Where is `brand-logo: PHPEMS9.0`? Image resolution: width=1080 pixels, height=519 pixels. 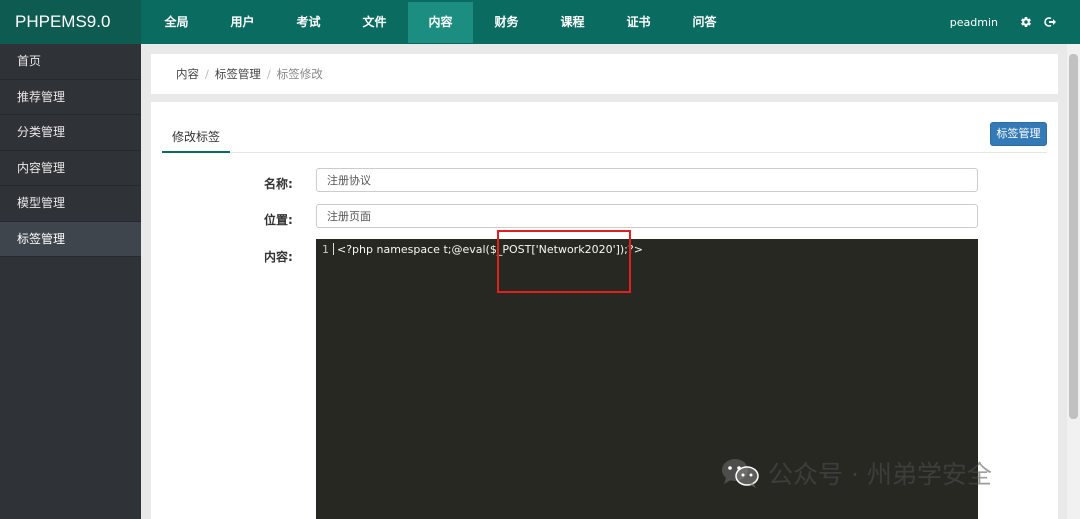
brand-logo: PHPEMS9.0 is located at coordinates (70, 22).